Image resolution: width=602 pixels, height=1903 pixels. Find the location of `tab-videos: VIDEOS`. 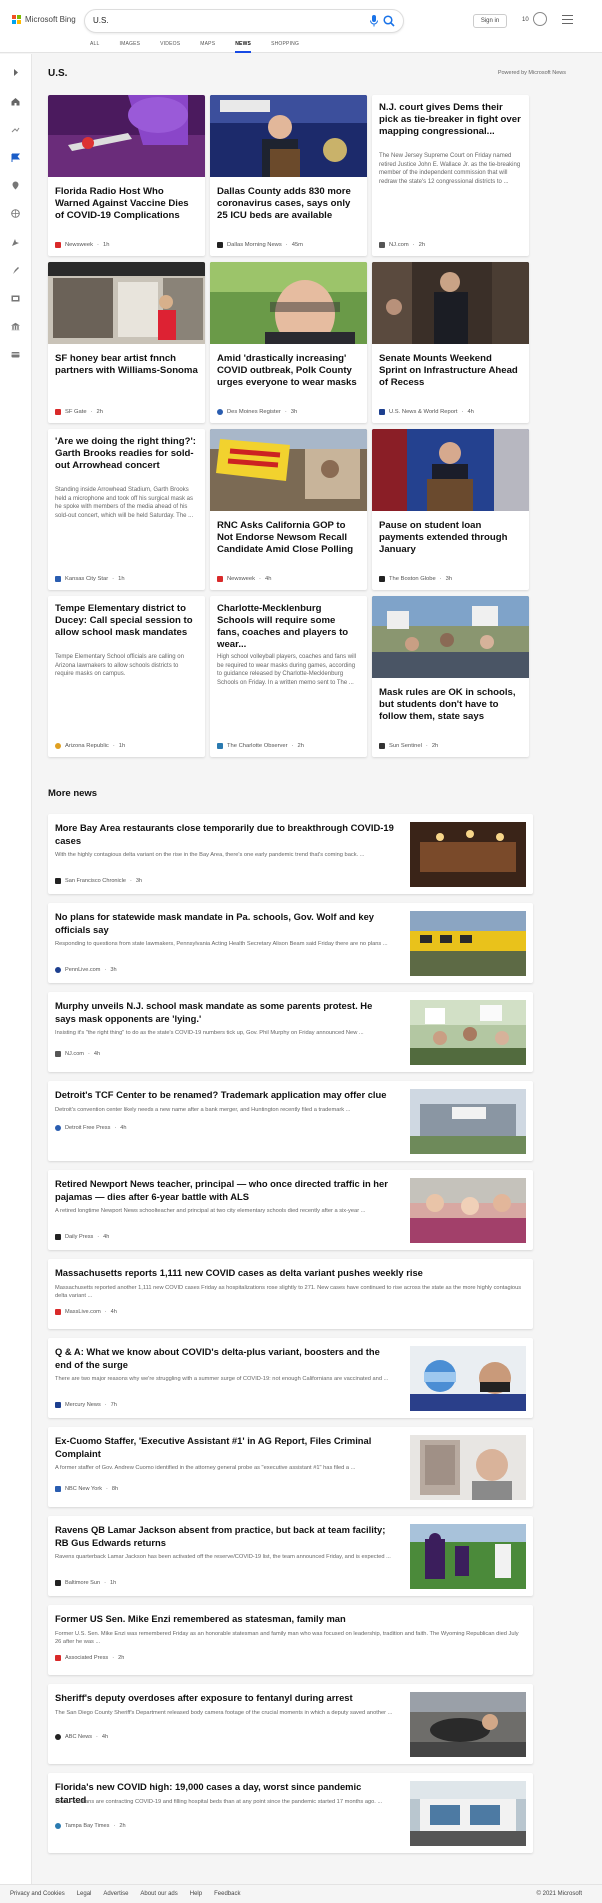

tab-videos: VIDEOS is located at coordinates (170, 47).